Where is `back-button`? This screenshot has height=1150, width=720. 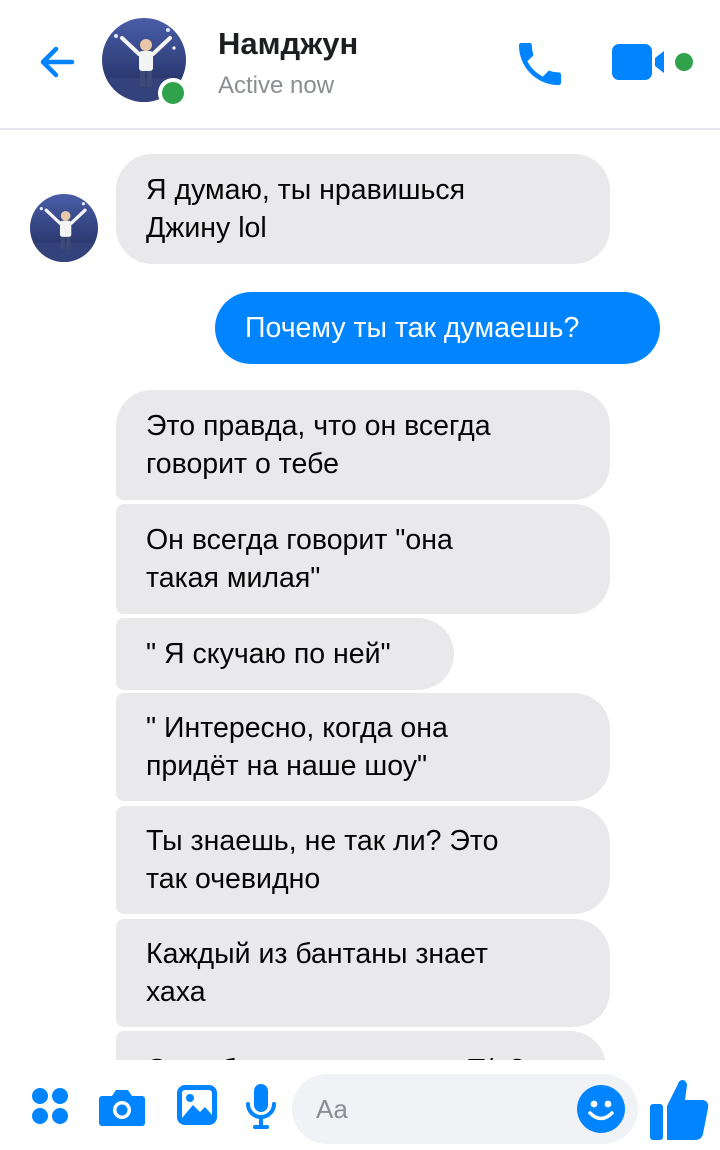 back-button is located at coordinates (58, 62).